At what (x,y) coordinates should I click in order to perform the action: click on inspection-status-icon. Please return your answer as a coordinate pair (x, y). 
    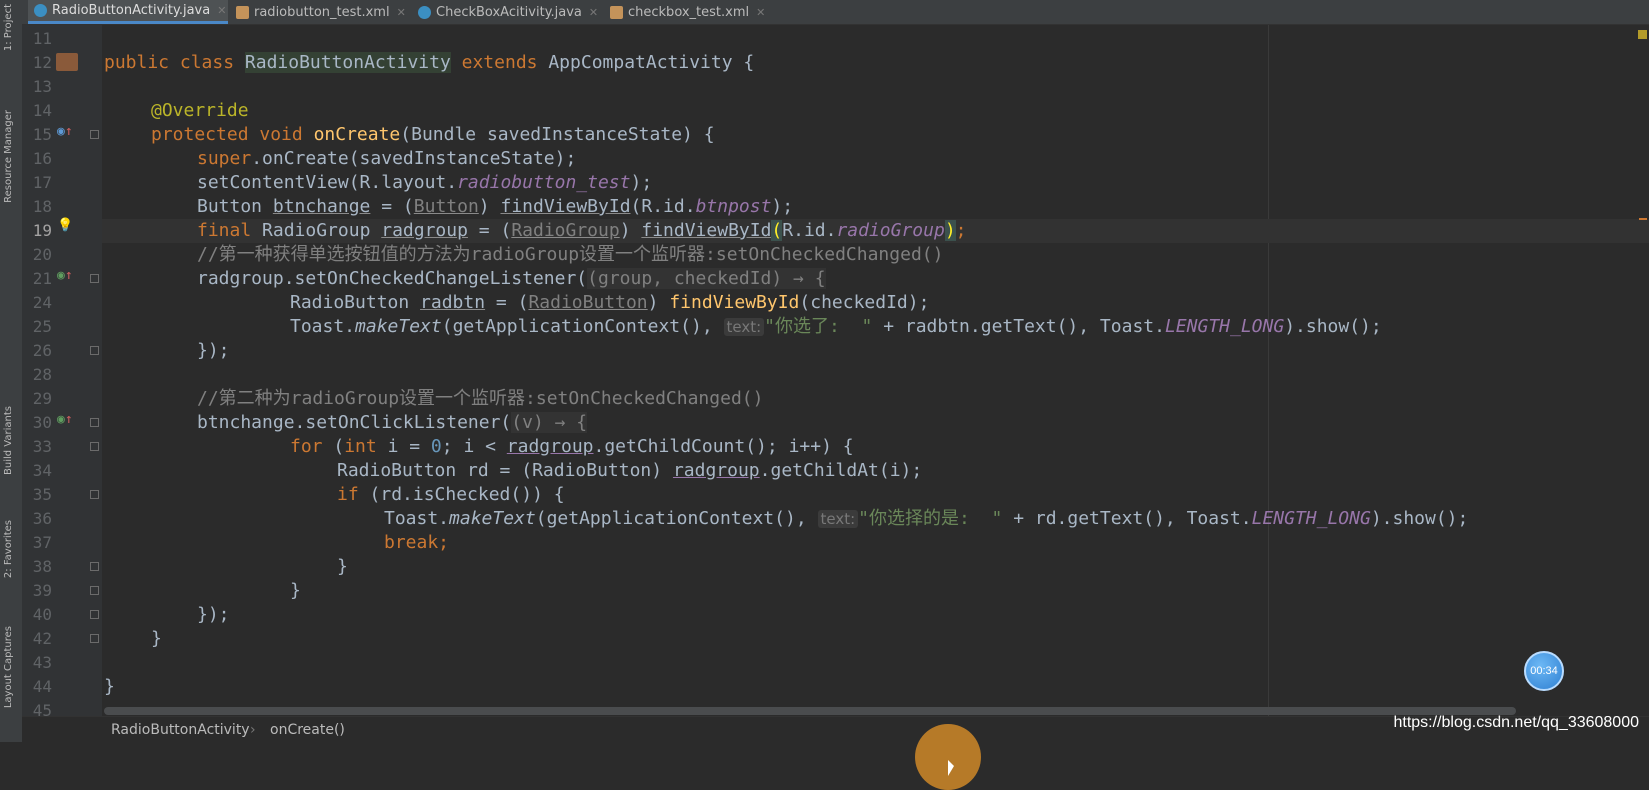
    Looking at the image, I should click on (1642, 34).